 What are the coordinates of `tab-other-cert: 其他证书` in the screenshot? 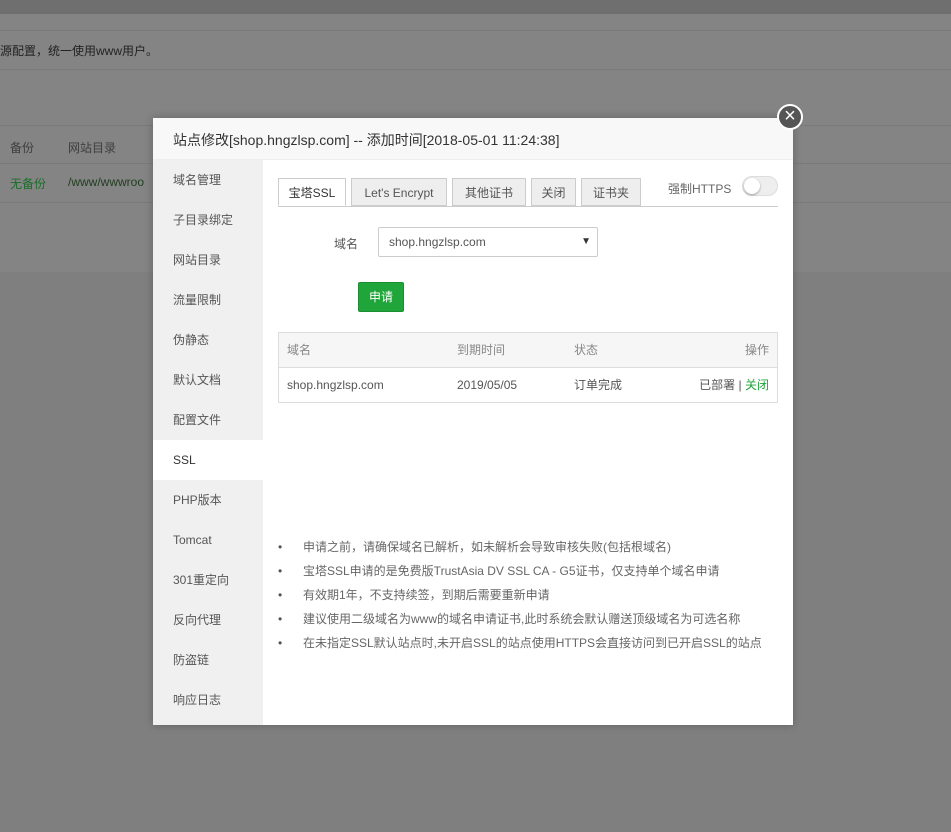 It's located at (489, 192).